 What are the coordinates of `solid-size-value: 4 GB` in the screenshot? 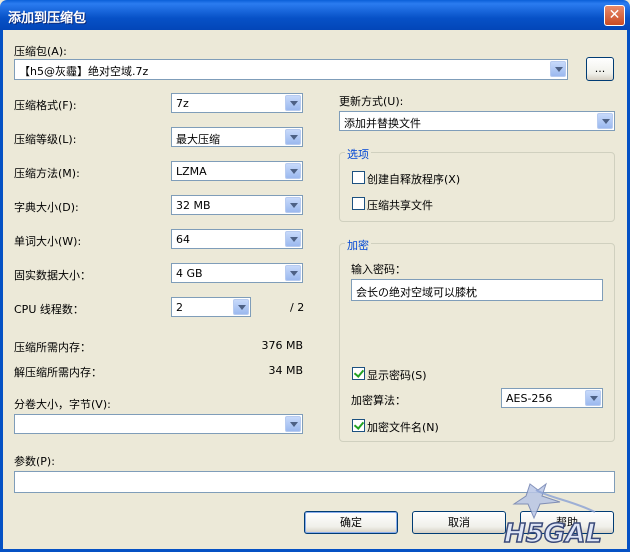 It's located at (189, 273).